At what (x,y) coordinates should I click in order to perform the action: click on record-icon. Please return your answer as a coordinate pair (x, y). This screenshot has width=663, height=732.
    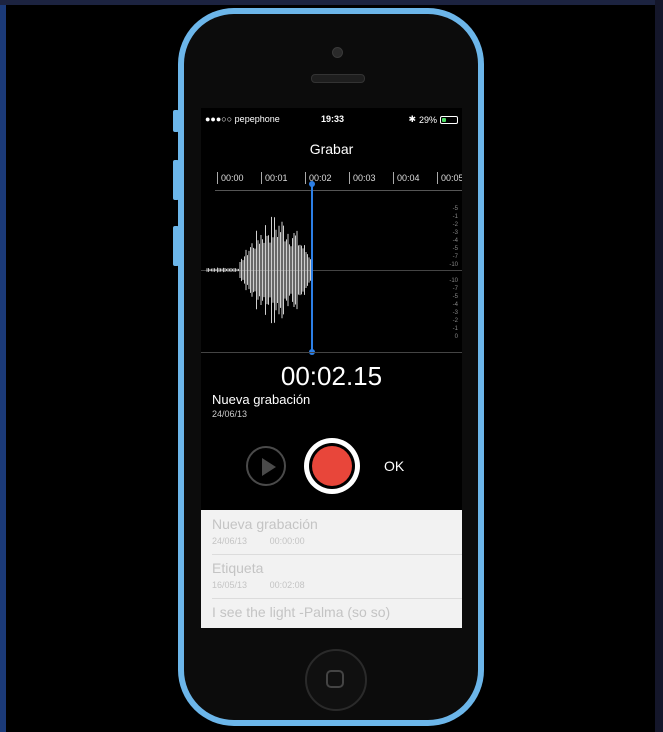
    Looking at the image, I should click on (332, 466).